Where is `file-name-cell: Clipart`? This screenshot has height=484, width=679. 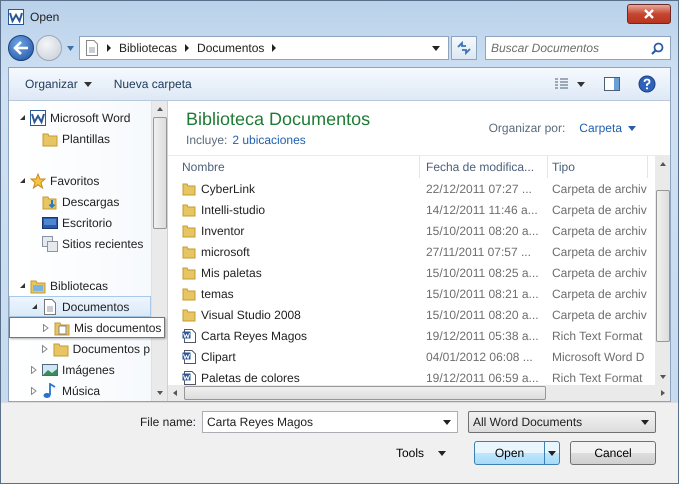 file-name-cell: Clipart is located at coordinates (296, 356).